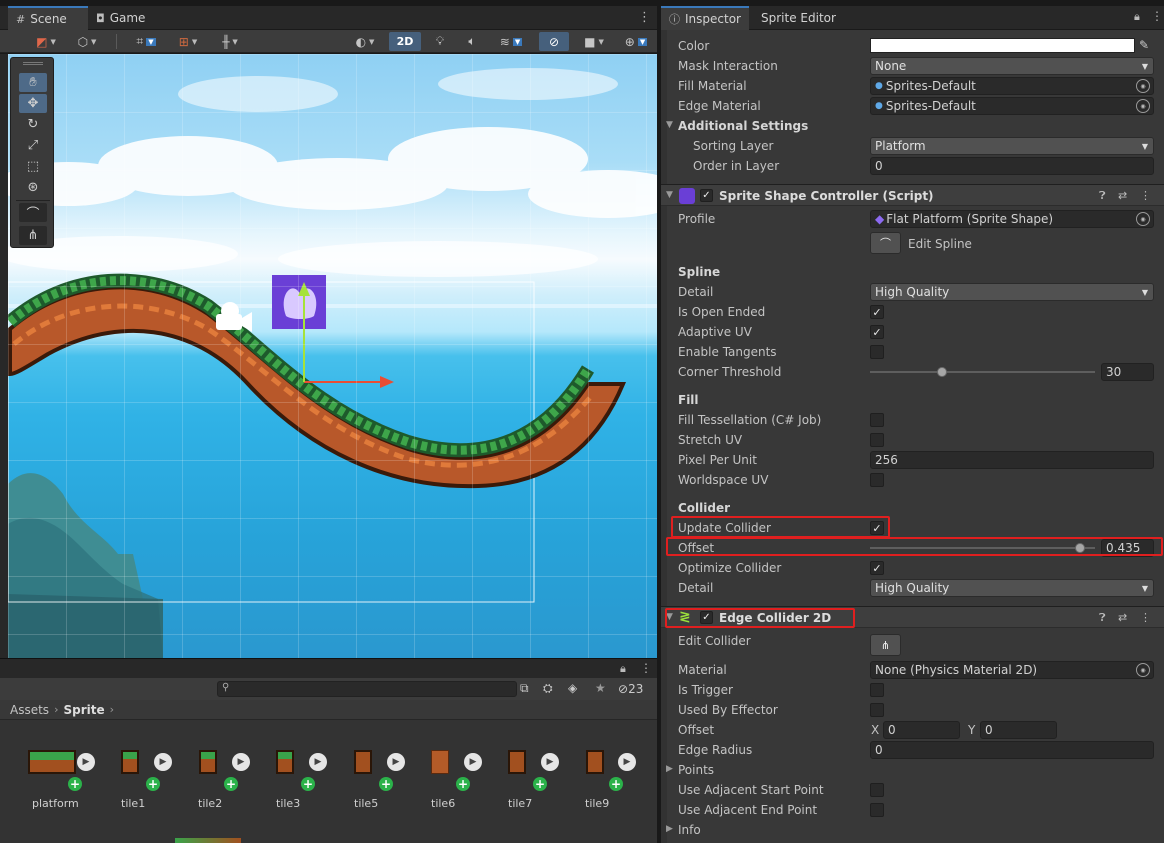  What do you see at coordinates (33, 145) in the screenshot?
I see `scale-tool: ⤢` at bounding box center [33, 145].